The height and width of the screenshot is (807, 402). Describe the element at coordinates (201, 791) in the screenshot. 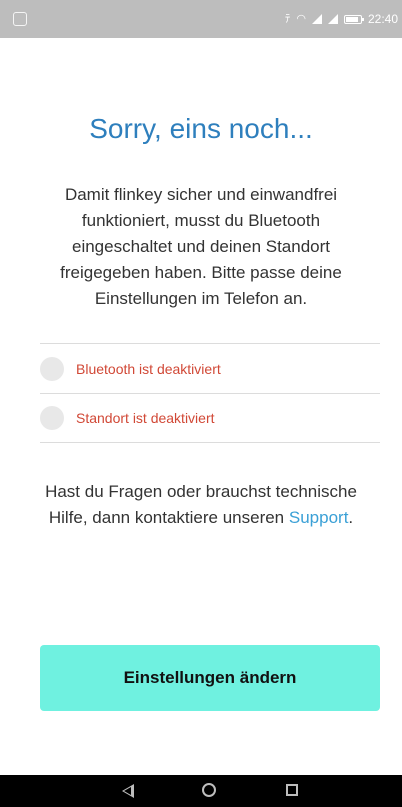

I see `navigation-bar` at that location.